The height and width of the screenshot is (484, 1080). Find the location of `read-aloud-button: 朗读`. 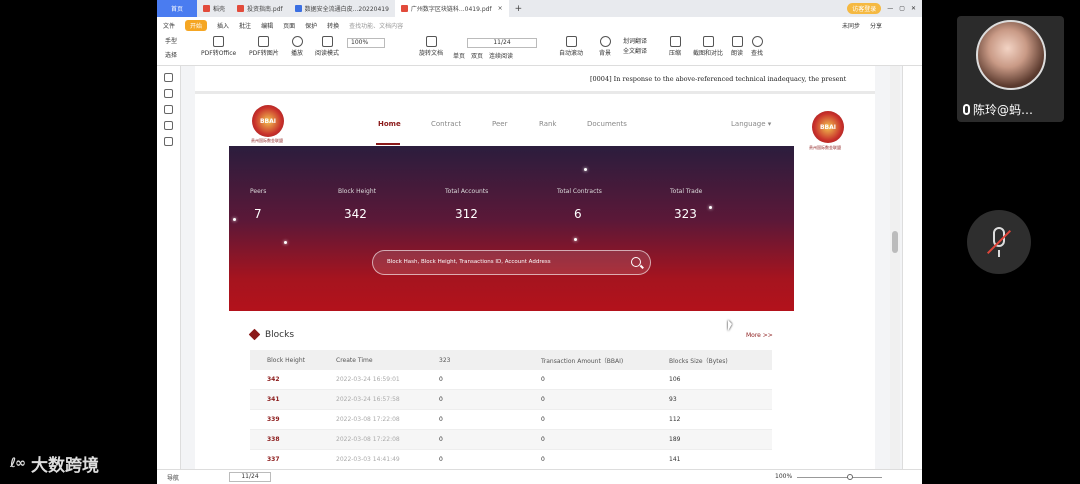

read-aloud-button: 朗读 is located at coordinates (737, 46).